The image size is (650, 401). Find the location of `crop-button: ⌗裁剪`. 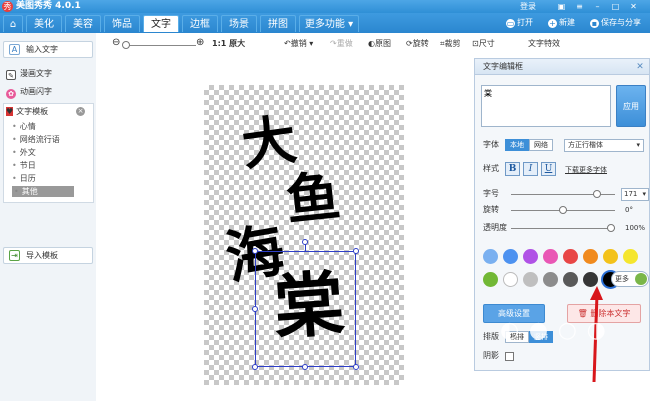

crop-button: ⌗裁剪 is located at coordinates (450, 44).